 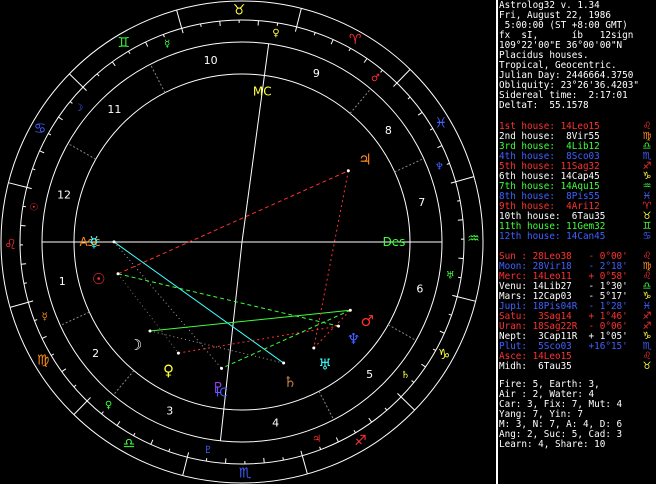 I want to click on sign-ruler-icon: ♃, so click(x=316, y=439).